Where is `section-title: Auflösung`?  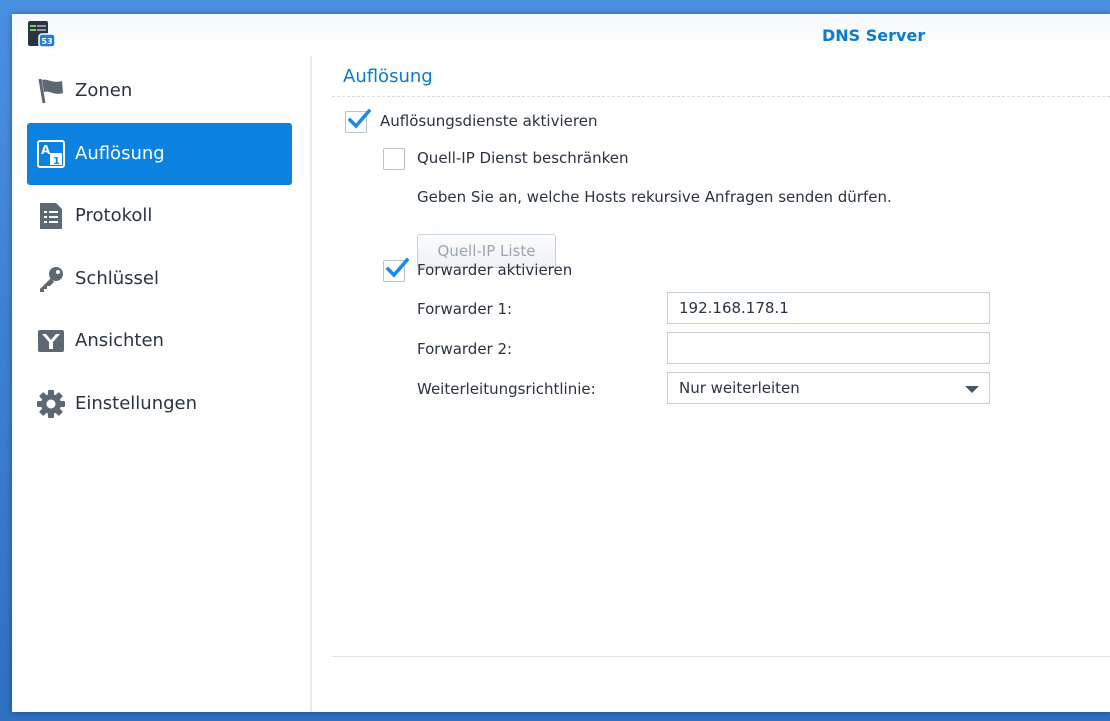
section-title: Auflösung is located at coordinates (388, 76).